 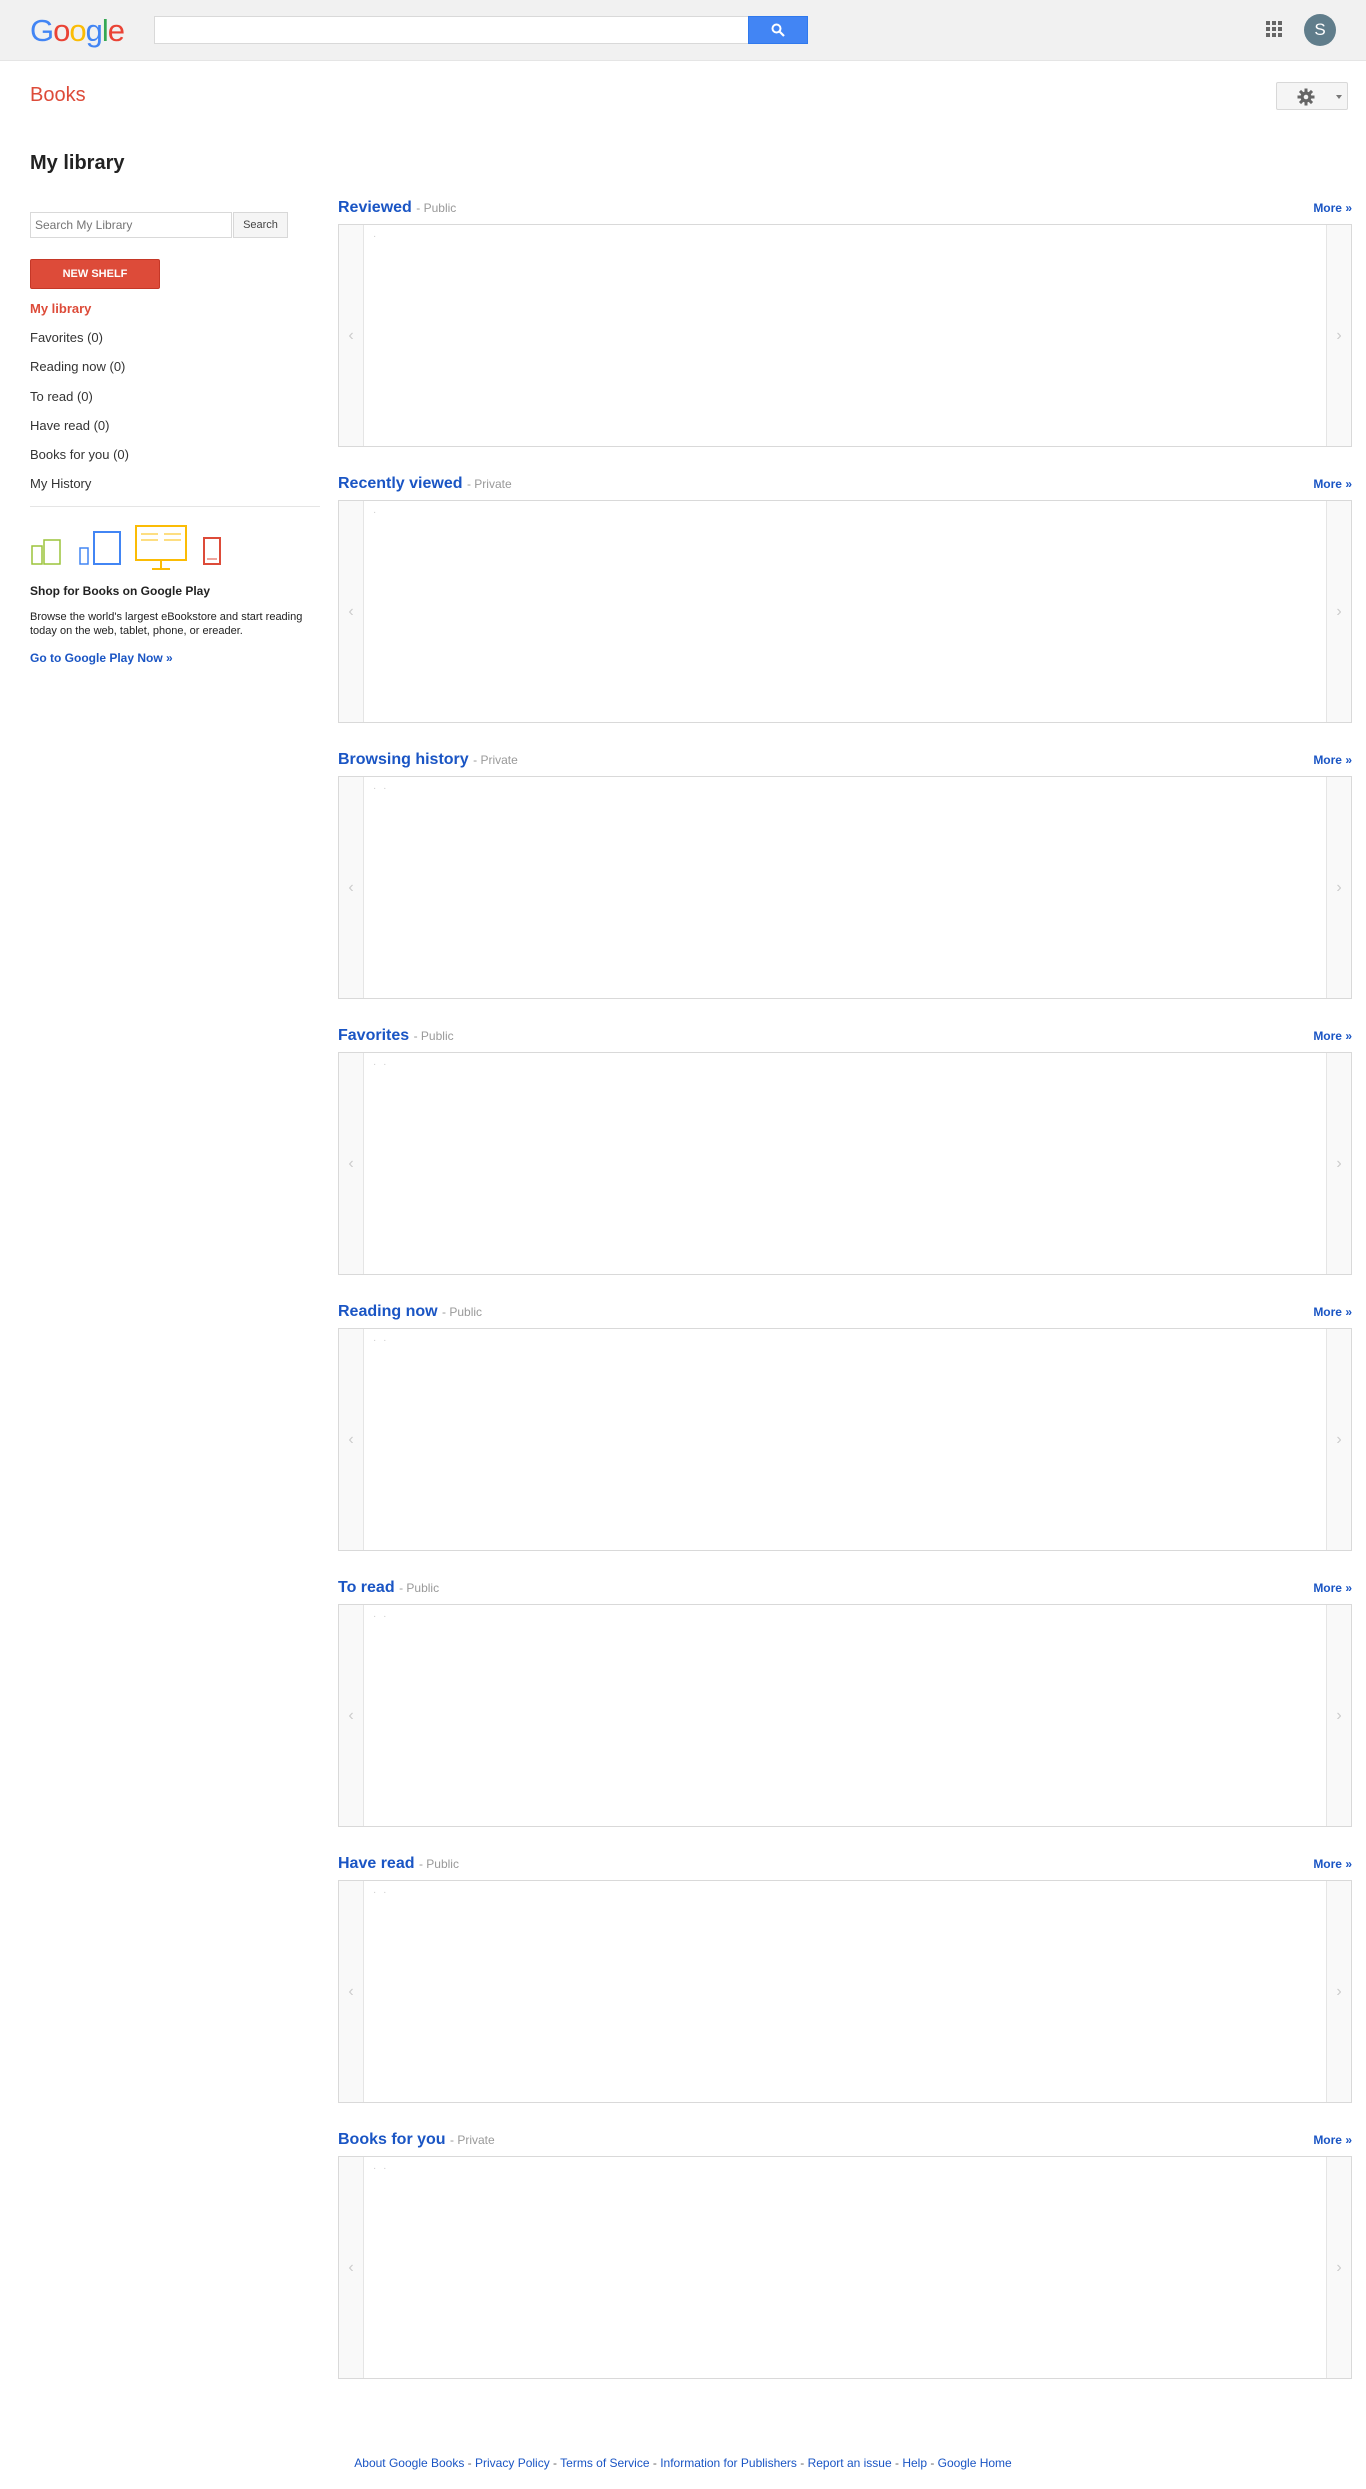 What do you see at coordinates (403, 759) in the screenshot?
I see `shelf-title: Browsing history` at bounding box center [403, 759].